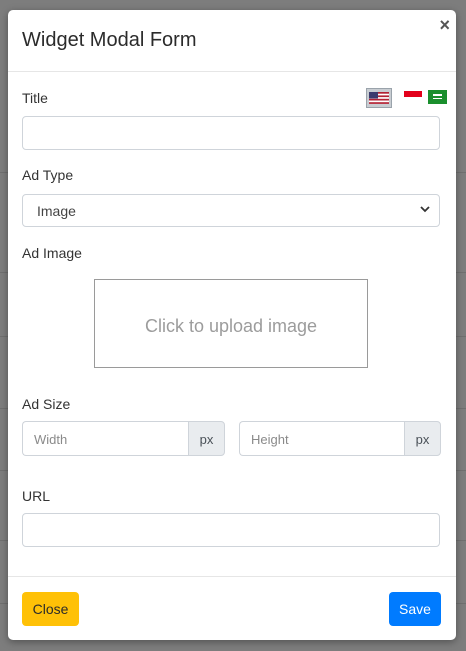 Image resolution: width=466 pixels, height=651 pixels. What do you see at coordinates (415, 609) in the screenshot?
I see `save-button: Save` at bounding box center [415, 609].